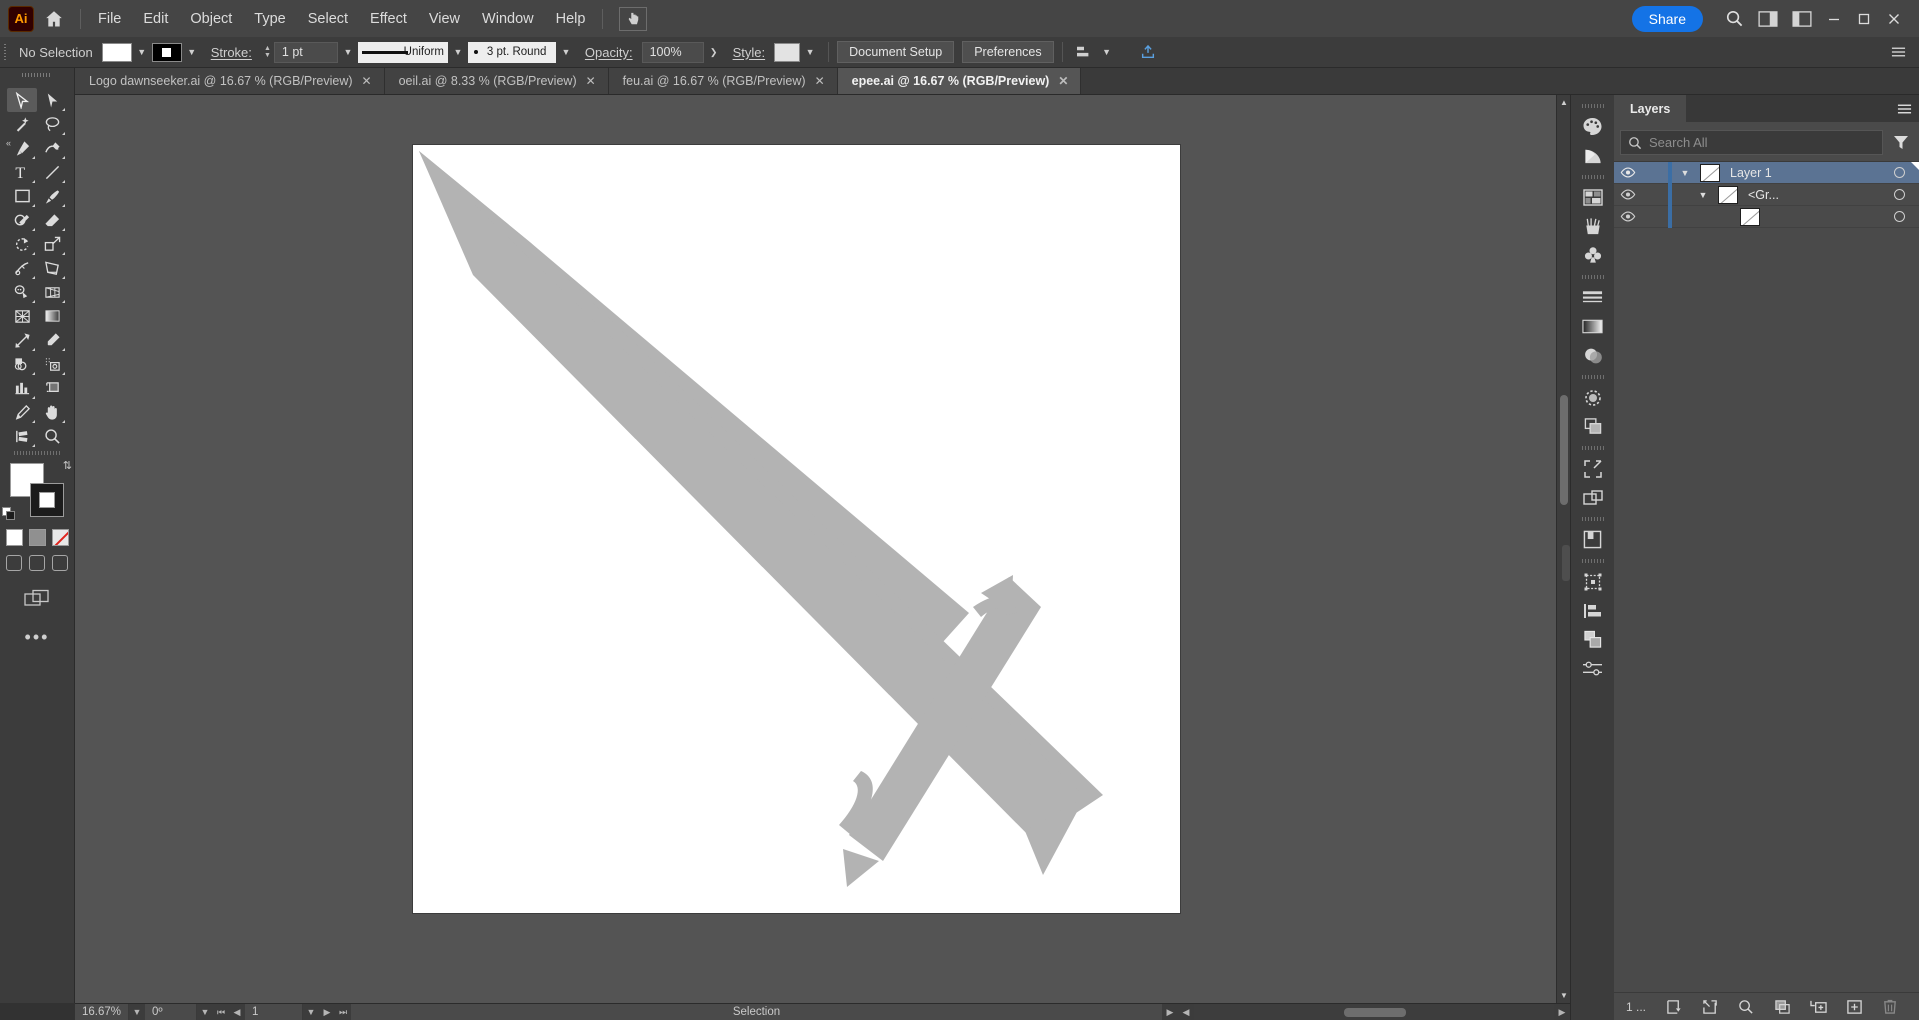 The height and width of the screenshot is (1020, 1919). I want to click on menu-type: Type, so click(269, 18).